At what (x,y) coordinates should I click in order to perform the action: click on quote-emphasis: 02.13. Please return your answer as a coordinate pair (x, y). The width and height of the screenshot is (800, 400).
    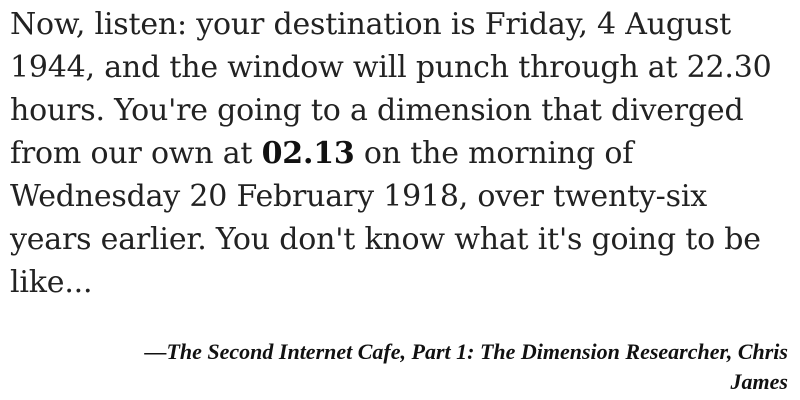
    Looking at the image, I should click on (308, 153).